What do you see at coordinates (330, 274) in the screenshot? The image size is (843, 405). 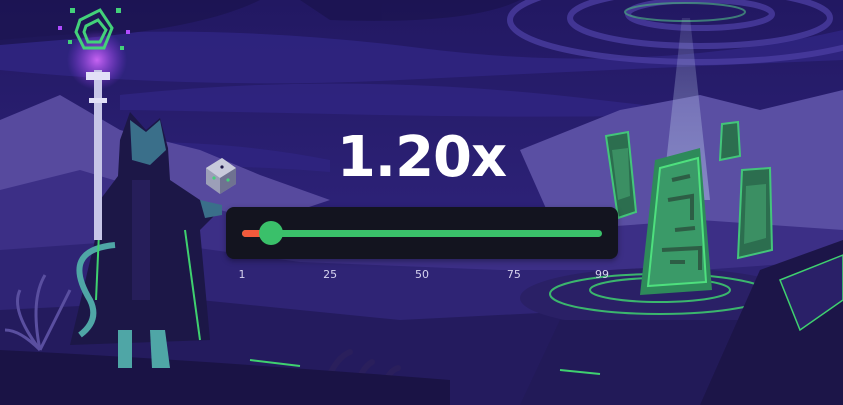 I see `slider-tick-label: 25` at bounding box center [330, 274].